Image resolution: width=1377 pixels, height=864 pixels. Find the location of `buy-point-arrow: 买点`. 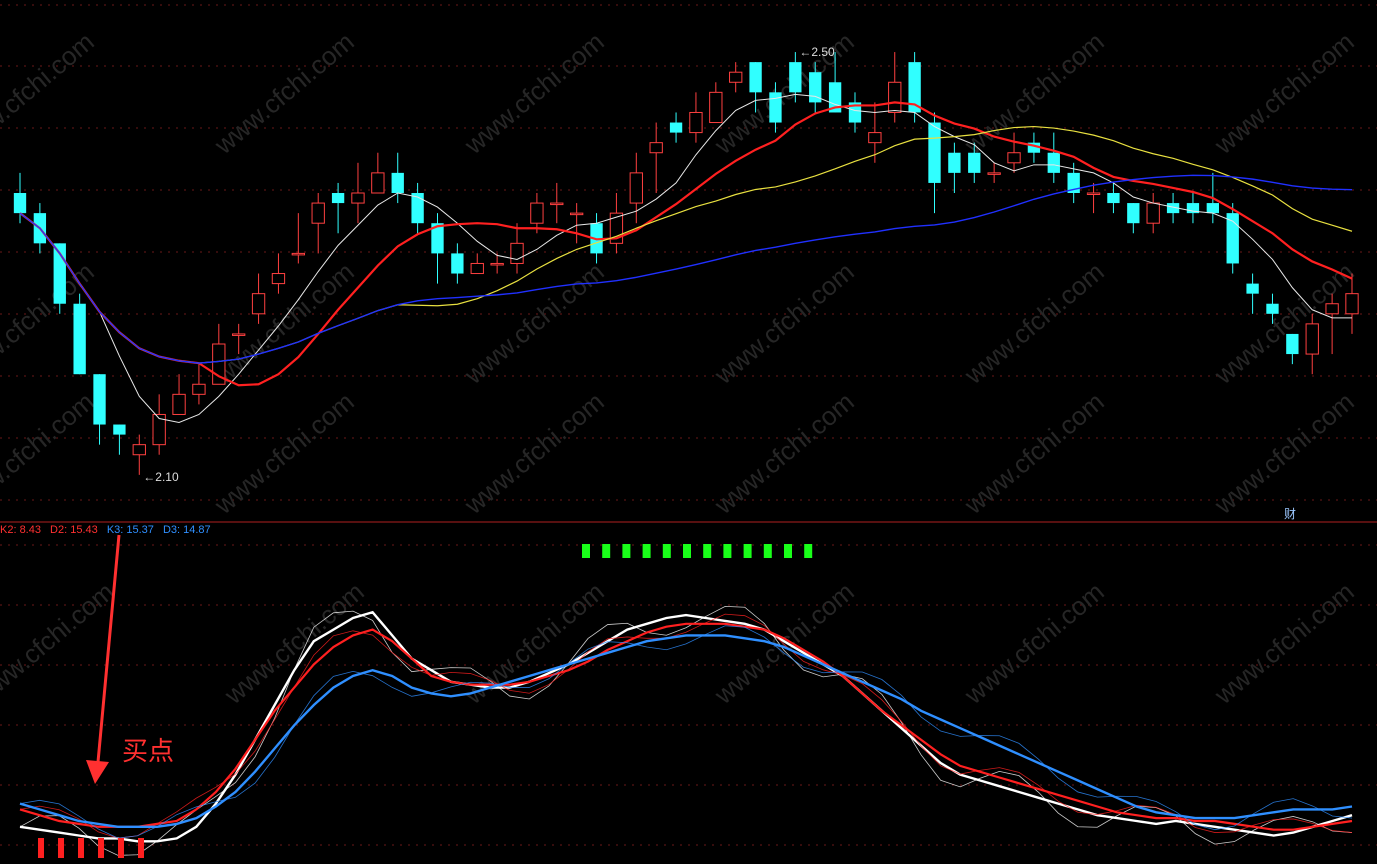

buy-point-arrow: 买点 is located at coordinates (130, 659).